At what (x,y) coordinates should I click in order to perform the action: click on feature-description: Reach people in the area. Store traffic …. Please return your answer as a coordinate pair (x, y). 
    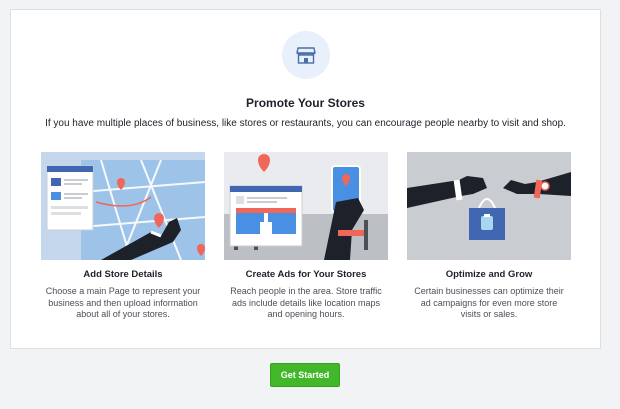
    Looking at the image, I should click on (306, 302).